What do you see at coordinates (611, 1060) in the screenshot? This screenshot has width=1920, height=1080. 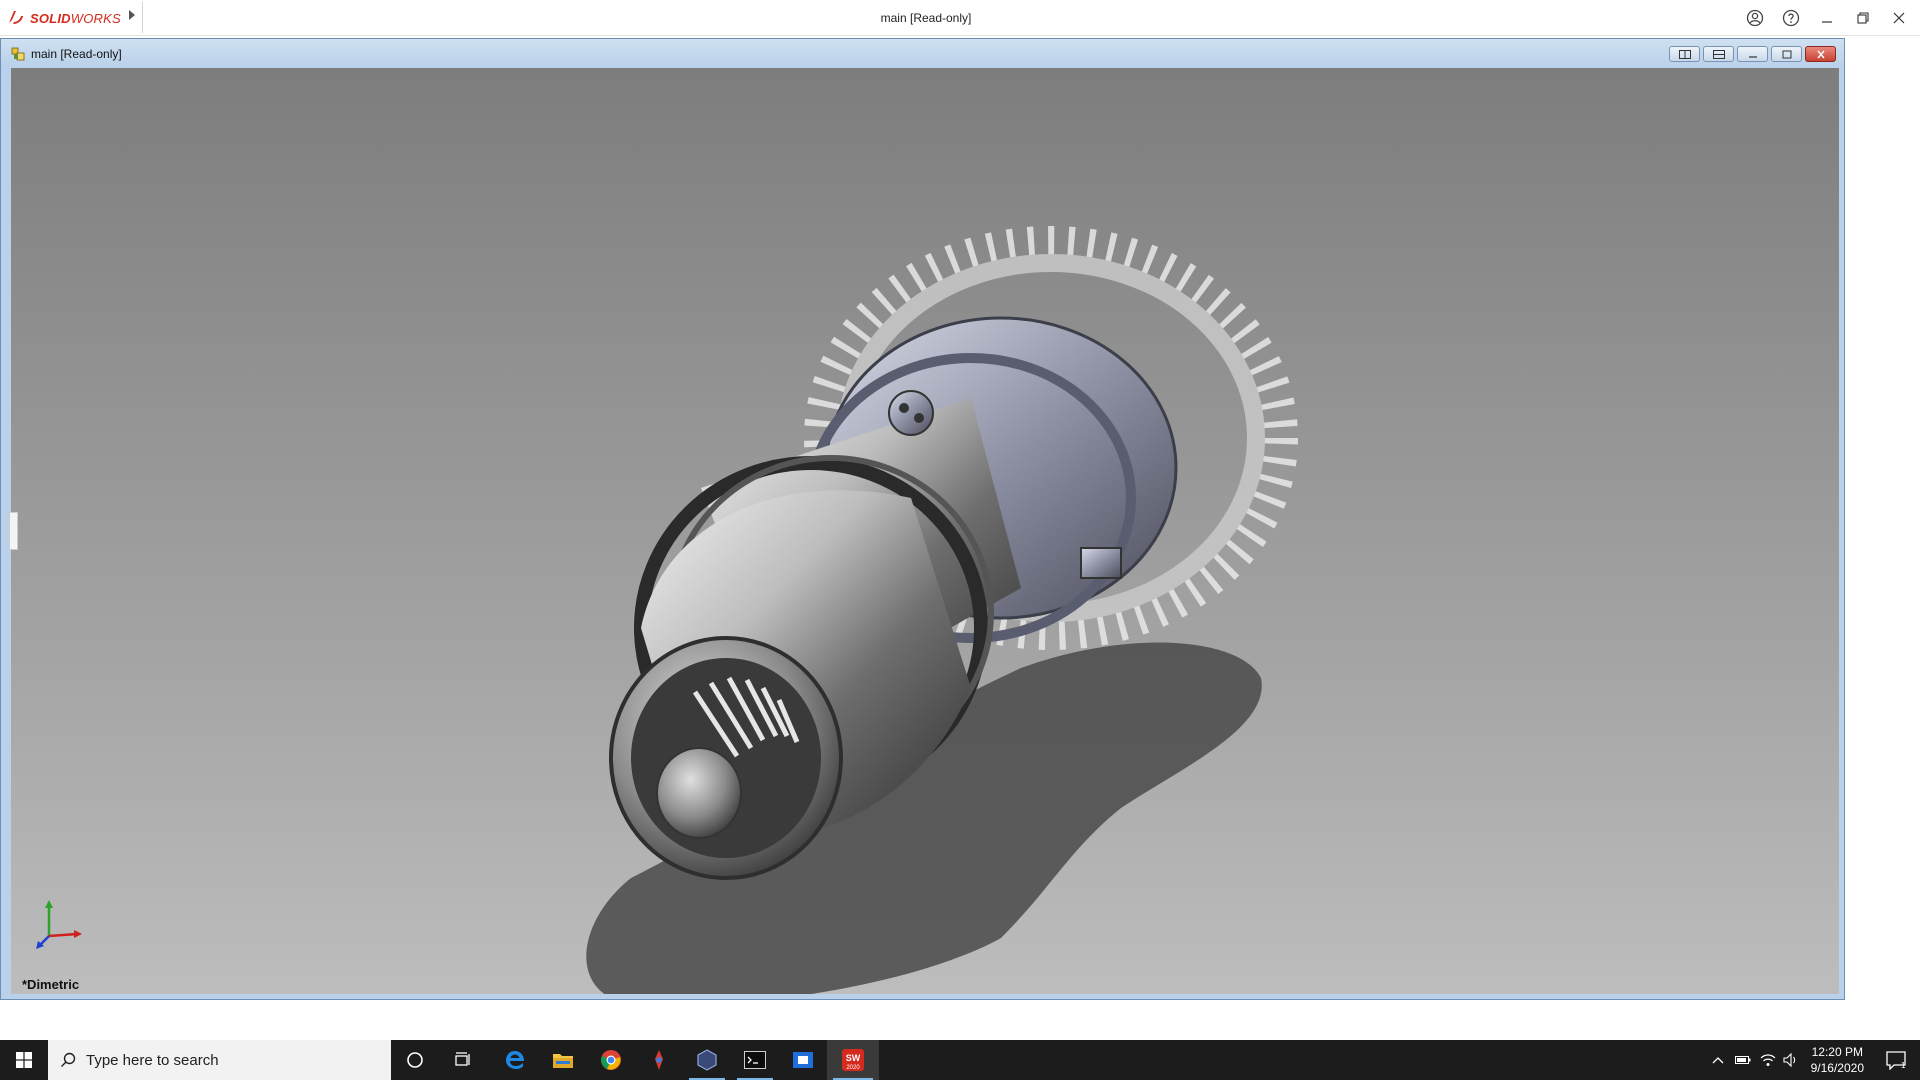 I see `chrome-icon` at bounding box center [611, 1060].